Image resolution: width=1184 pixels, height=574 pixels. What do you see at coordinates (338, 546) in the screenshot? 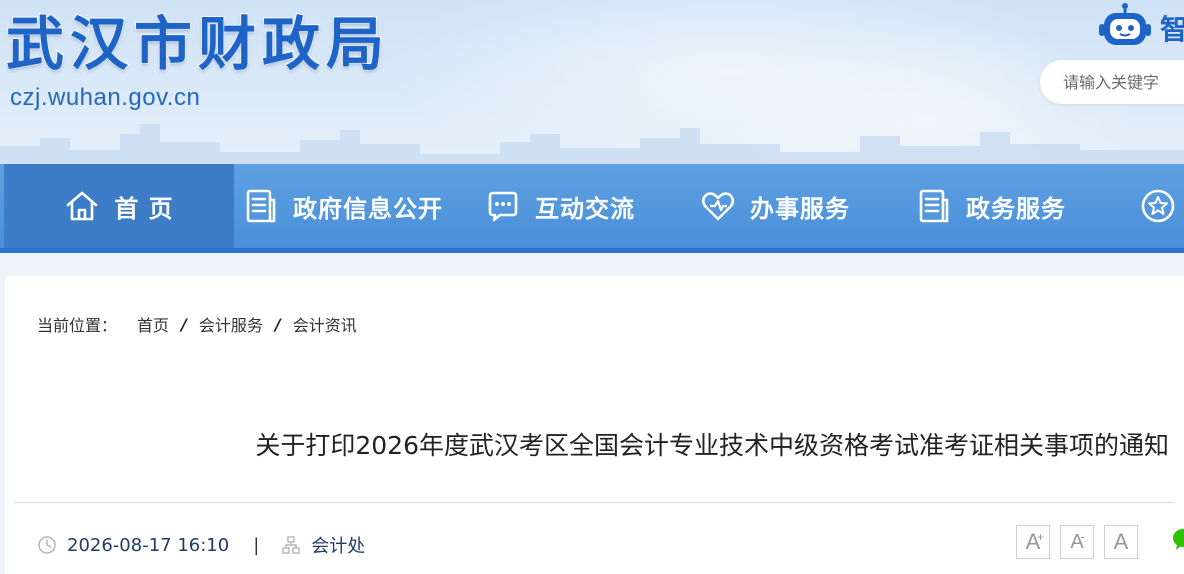
I see `article-source: 会计处` at bounding box center [338, 546].